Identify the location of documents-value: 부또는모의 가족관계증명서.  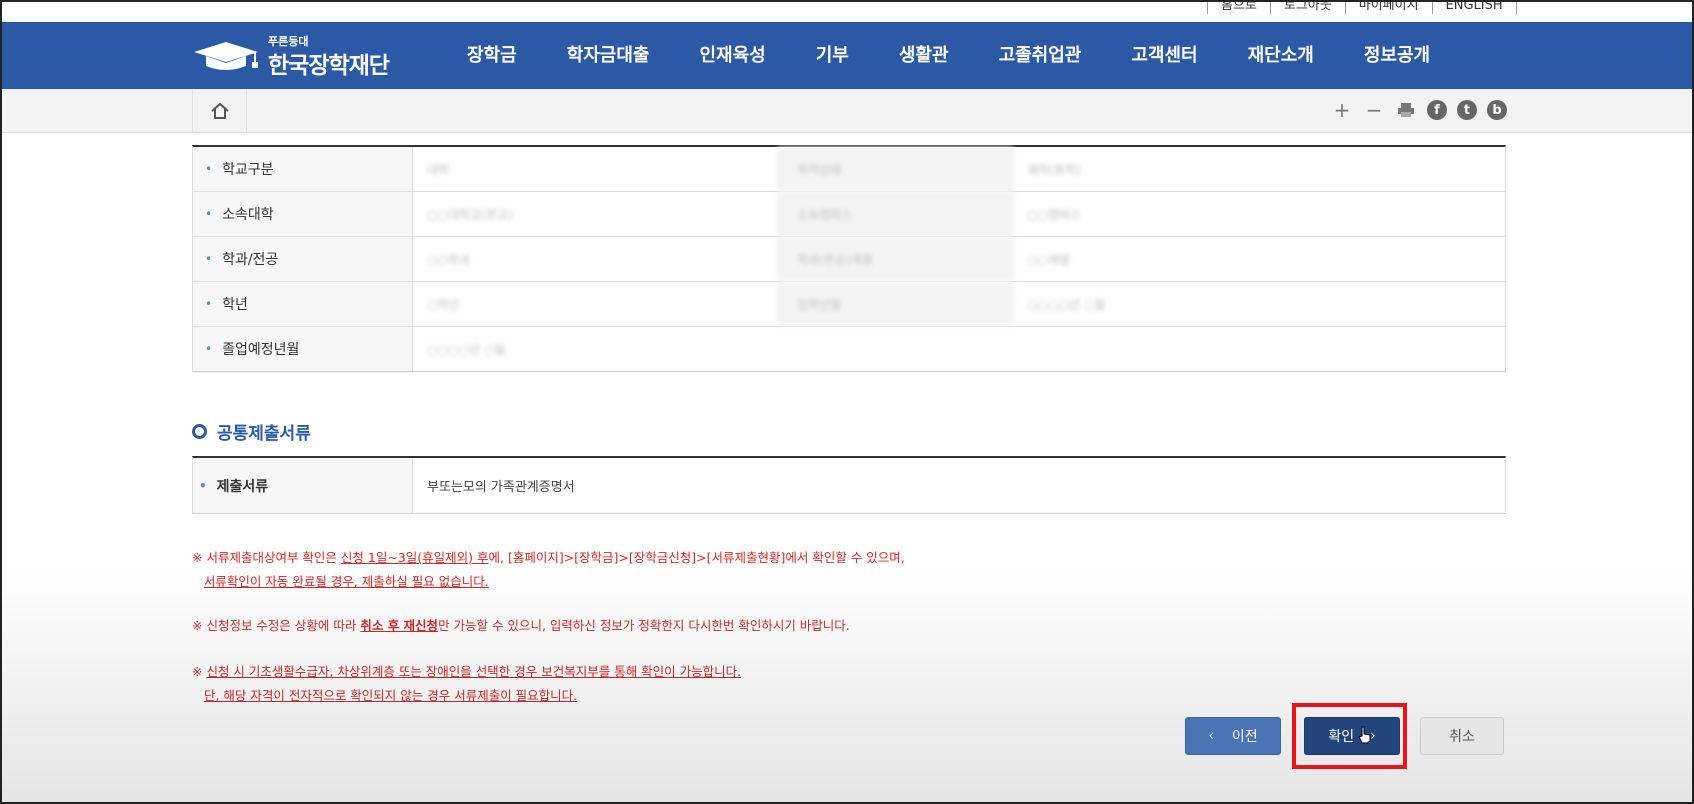
(501, 487).